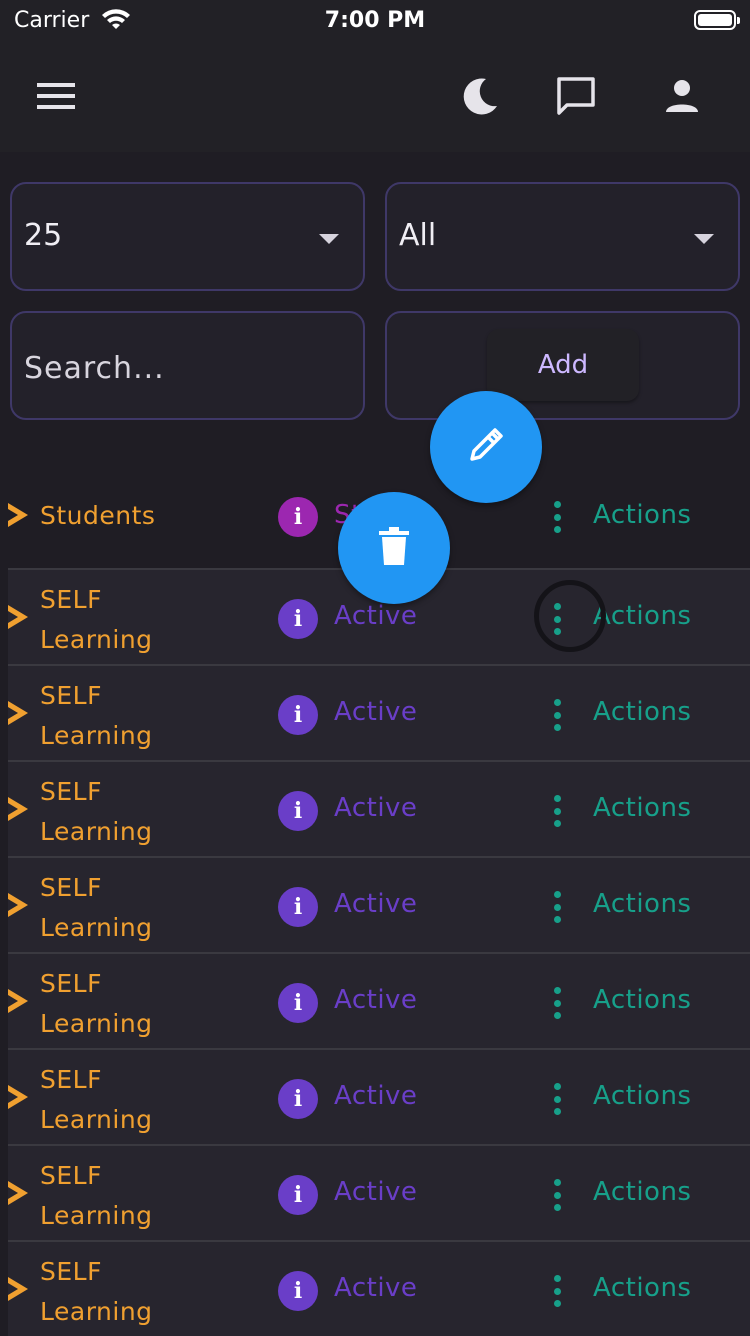 The width and height of the screenshot is (750, 1336). Describe the element at coordinates (682, 96) in the screenshot. I see `person-icon` at that location.